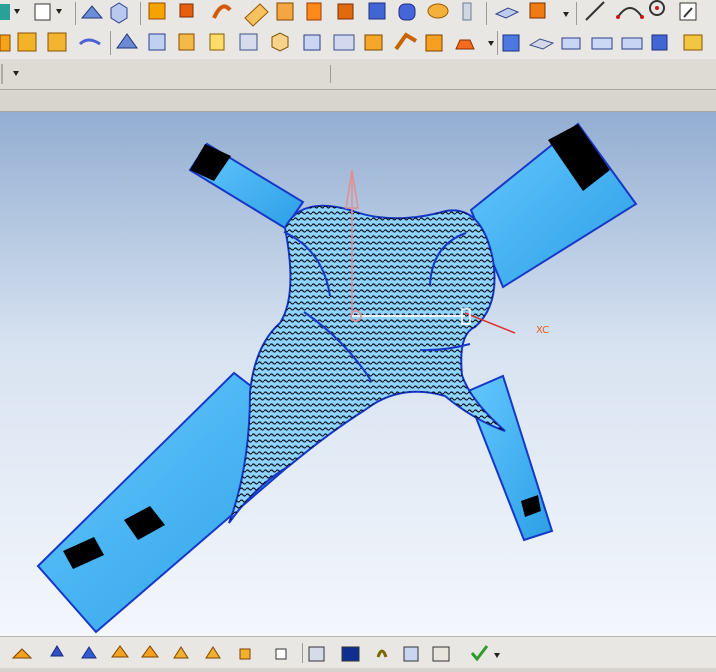  I want to click on lift-icon, so click(406, 41).